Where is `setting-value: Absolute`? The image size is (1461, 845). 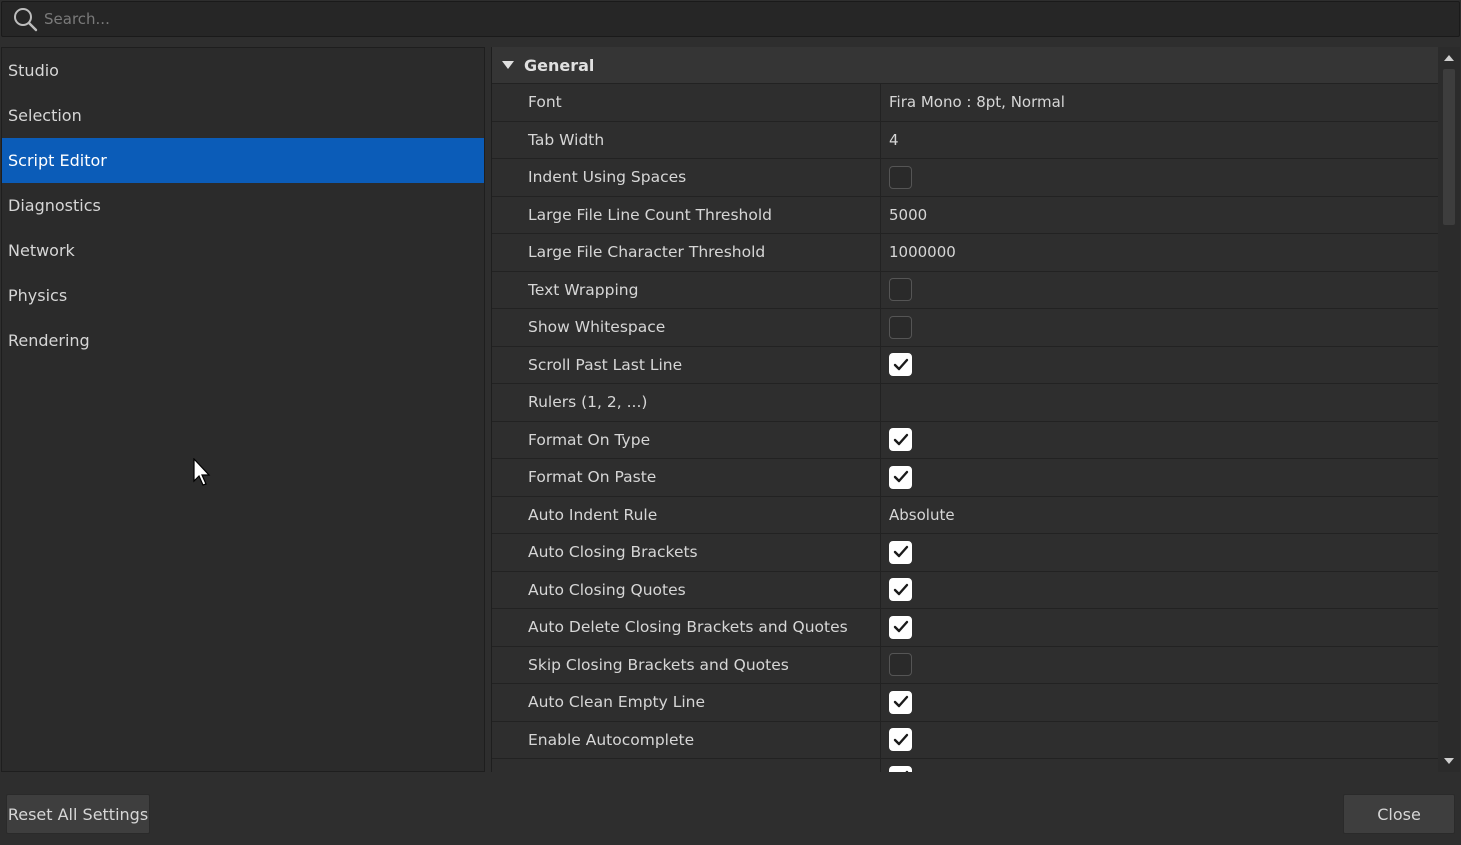
setting-value: Absolute is located at coordinates (1159, 515).